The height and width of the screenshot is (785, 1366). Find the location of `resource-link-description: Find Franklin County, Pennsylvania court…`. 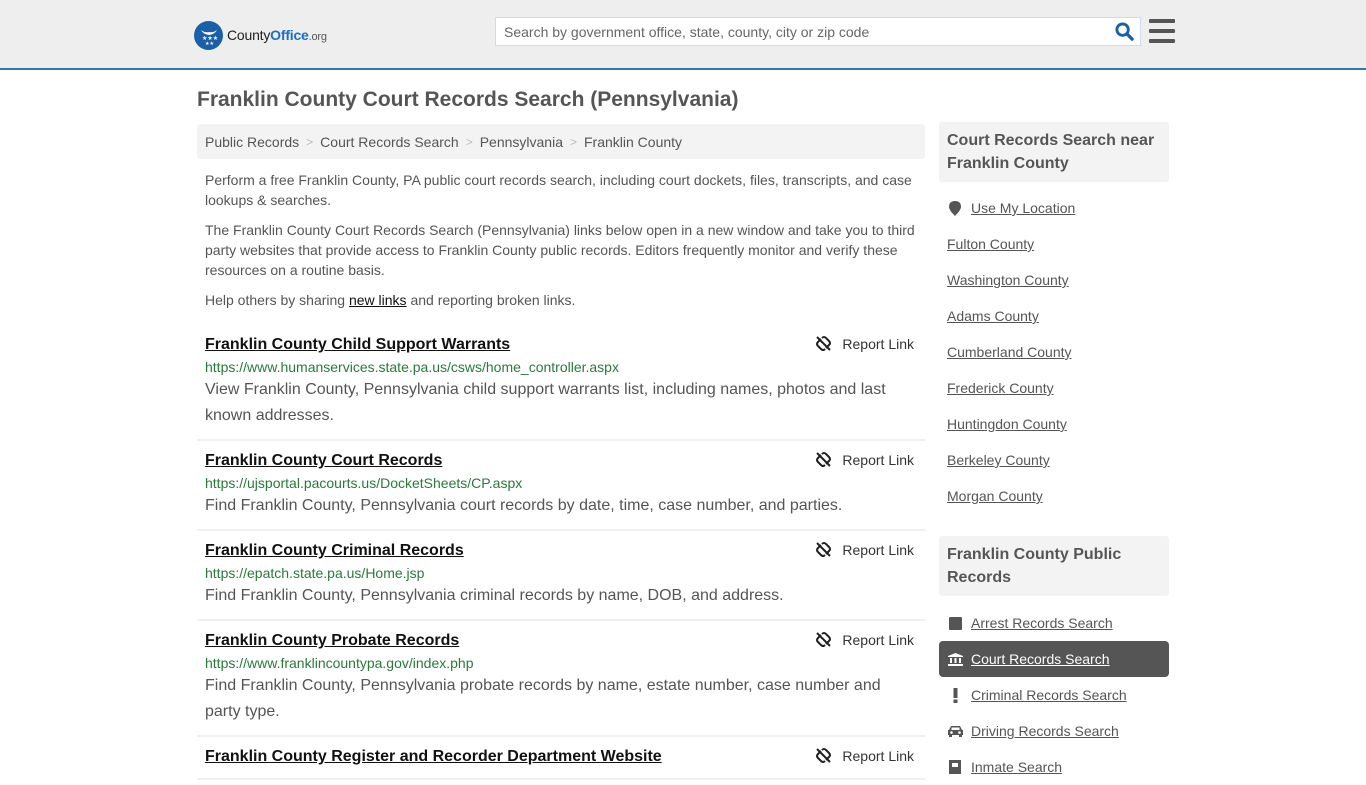

resource-link-description: Find Franklin County, Pennsylvania court… is located at coordinates (524, 505).